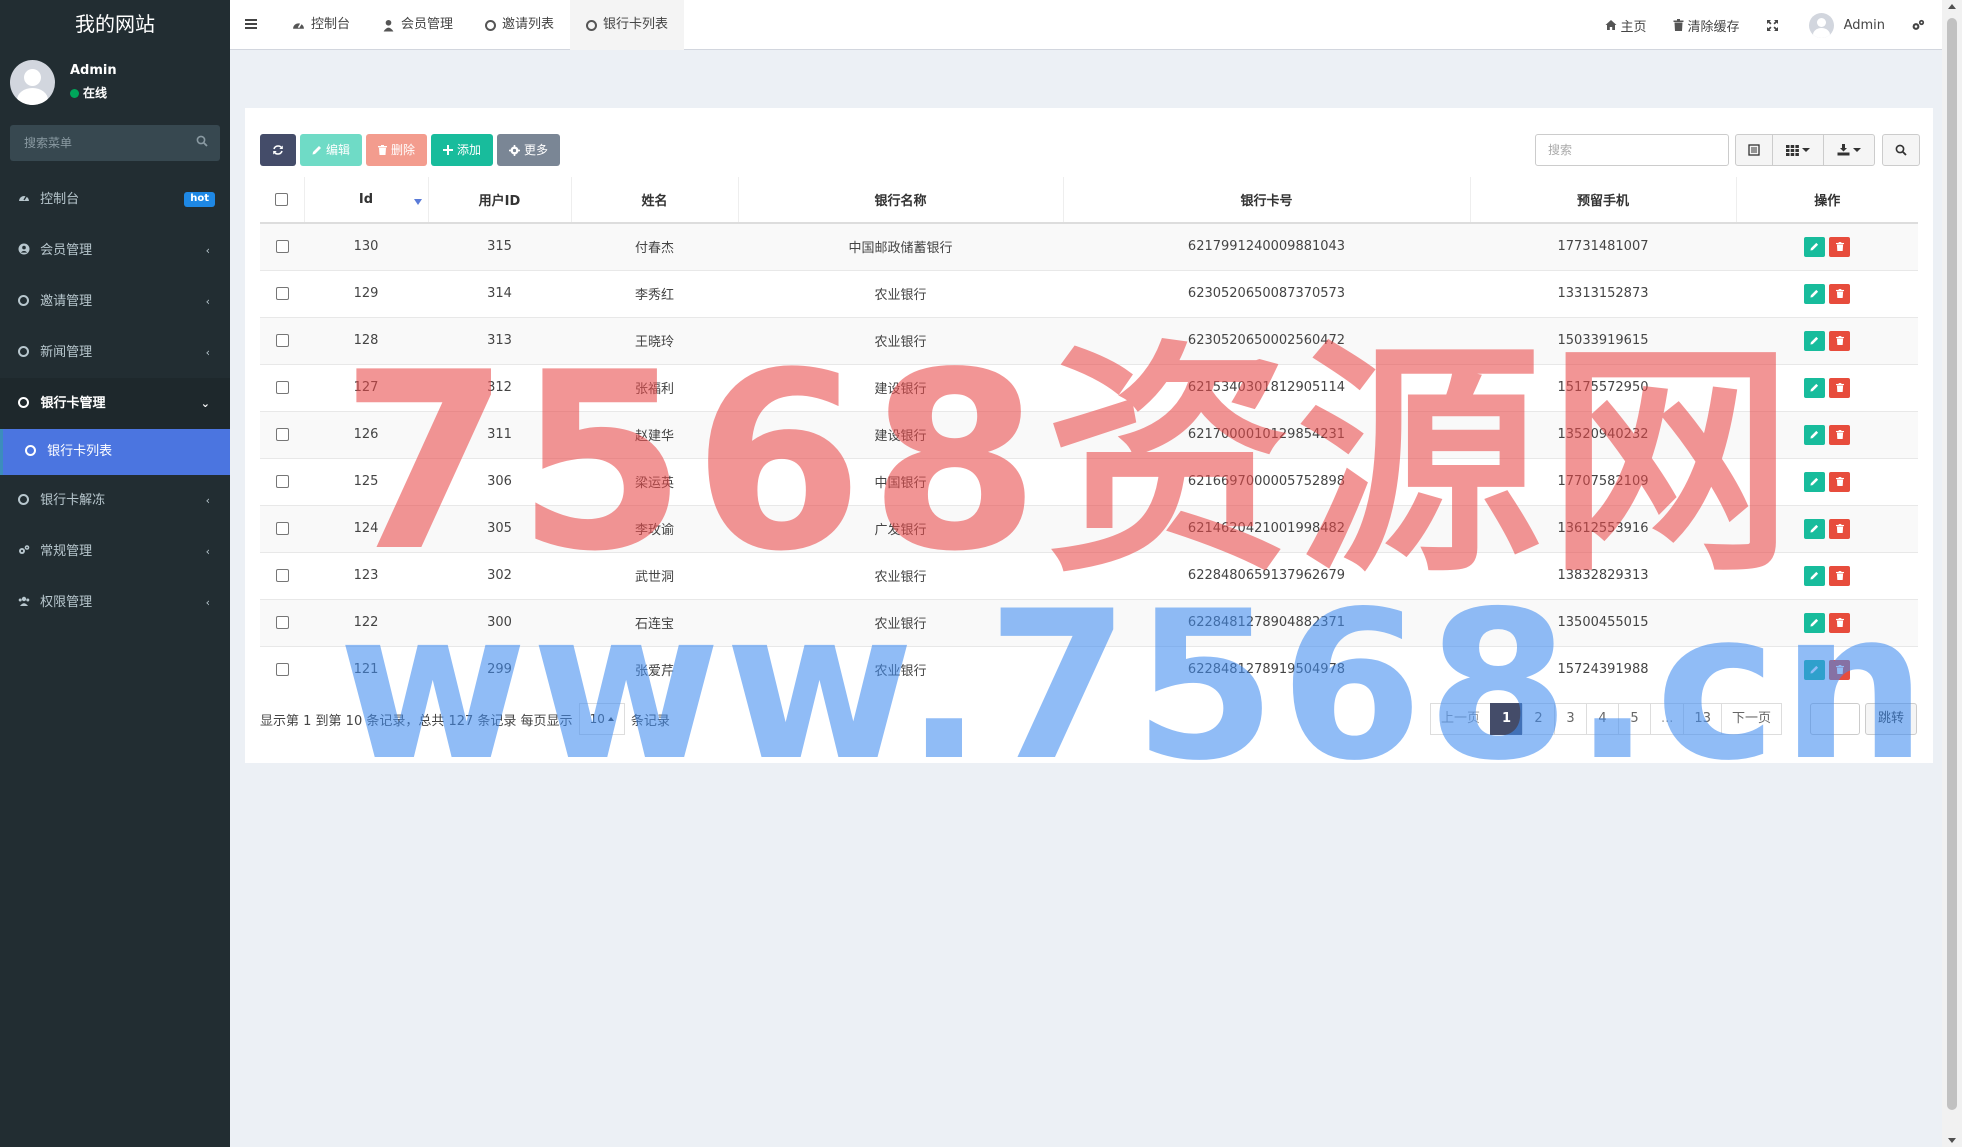 The image size is (1962, 1147). What do you see at coordinates (1266, 481) in the screenshot?
I see `cell-card-number: 6216697000005752898` at bounding box center [1266, 481].